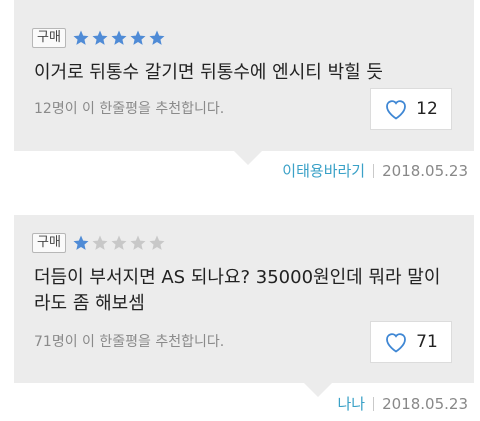 This screenshot has width=480, height=421. What do you see at coordinates (427, 109) in the screenshot?
I see `like-count: 12` at bounding box center [427, 109].